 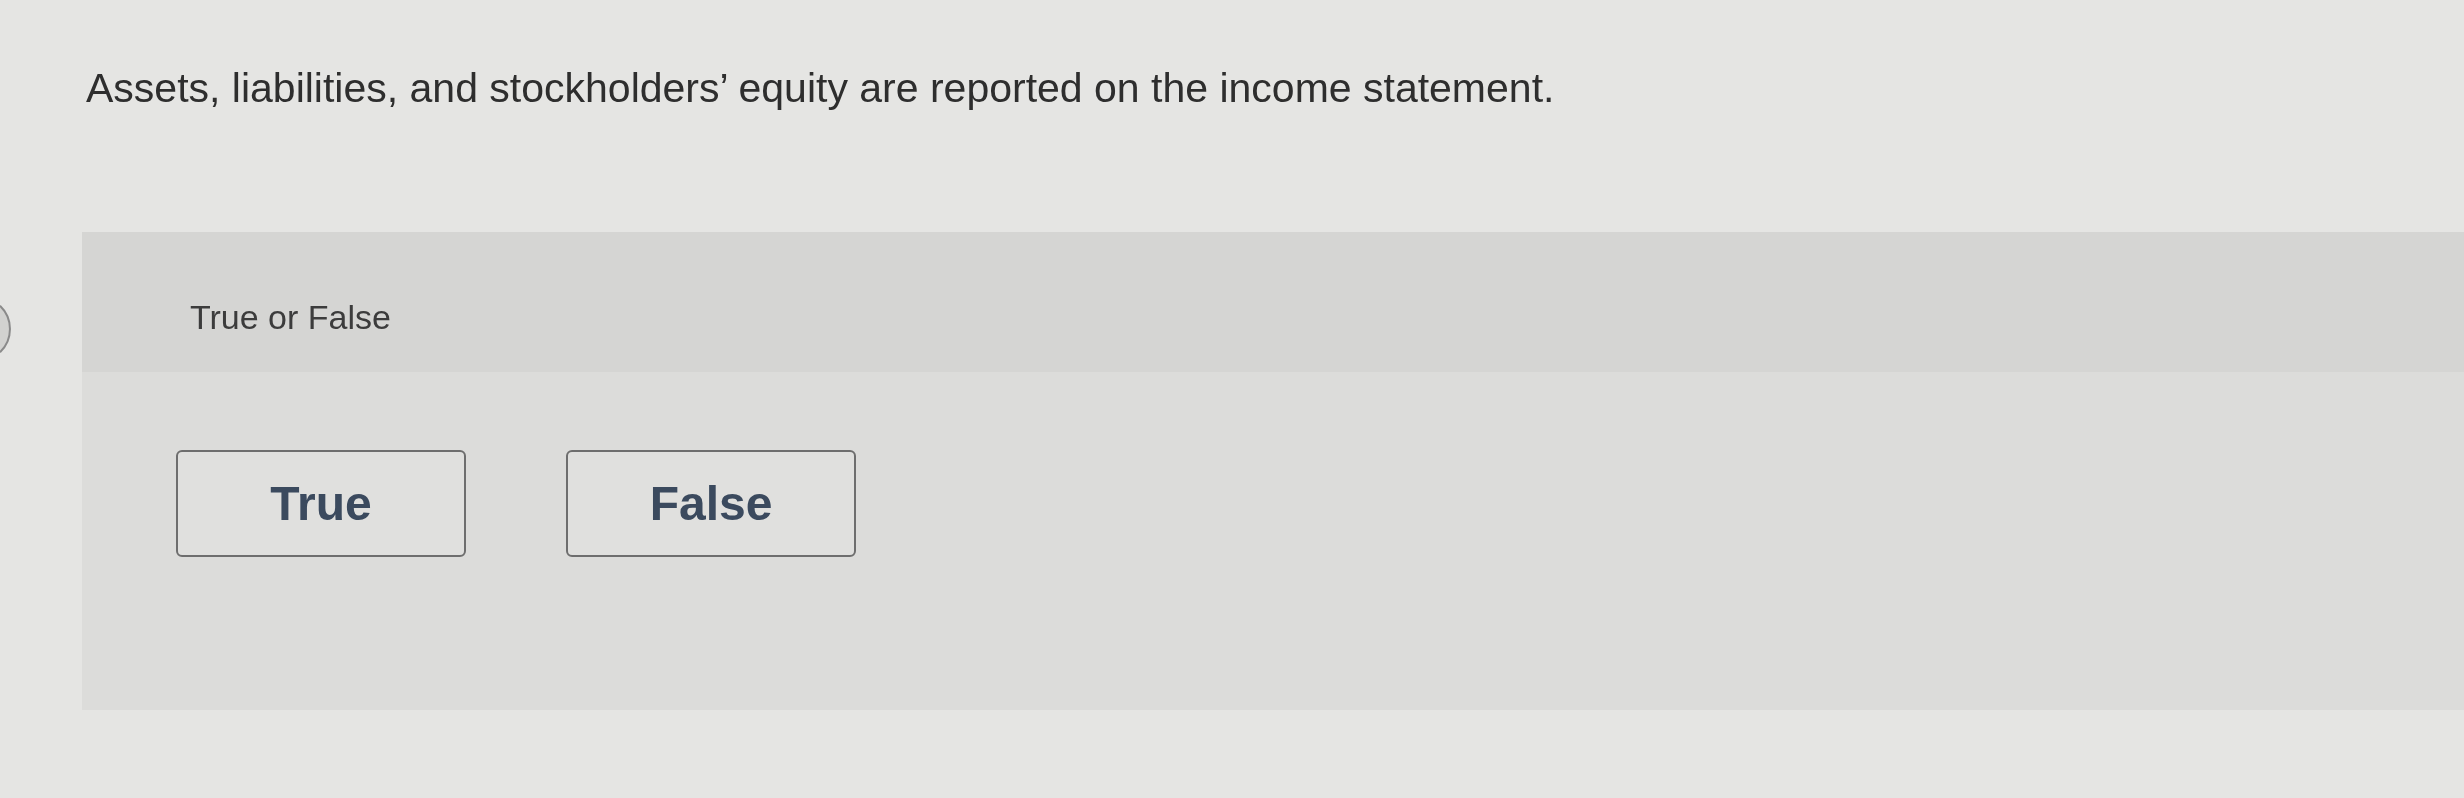 I want to click on answer-option-button: False, so click(x=711, y=504).